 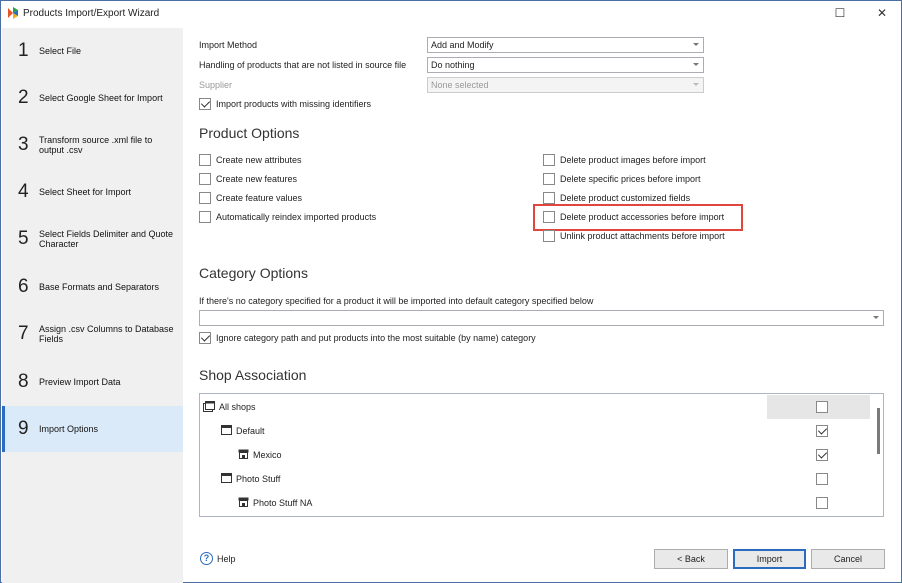 I want to click on tree-row: All shops, so click(x=535, y=407).